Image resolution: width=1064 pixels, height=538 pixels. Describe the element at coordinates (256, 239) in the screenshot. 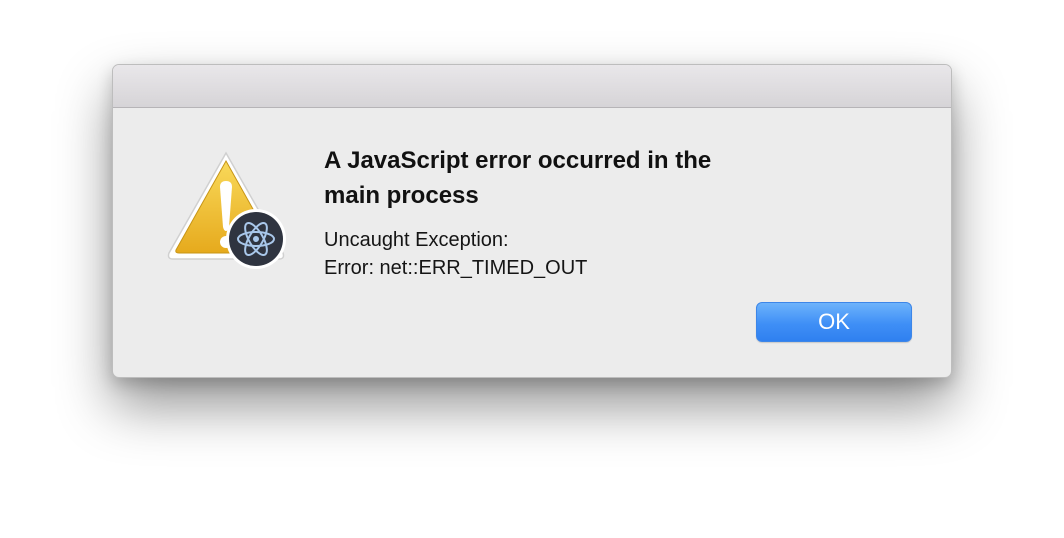

I see `electron-logo-icon` at that location.